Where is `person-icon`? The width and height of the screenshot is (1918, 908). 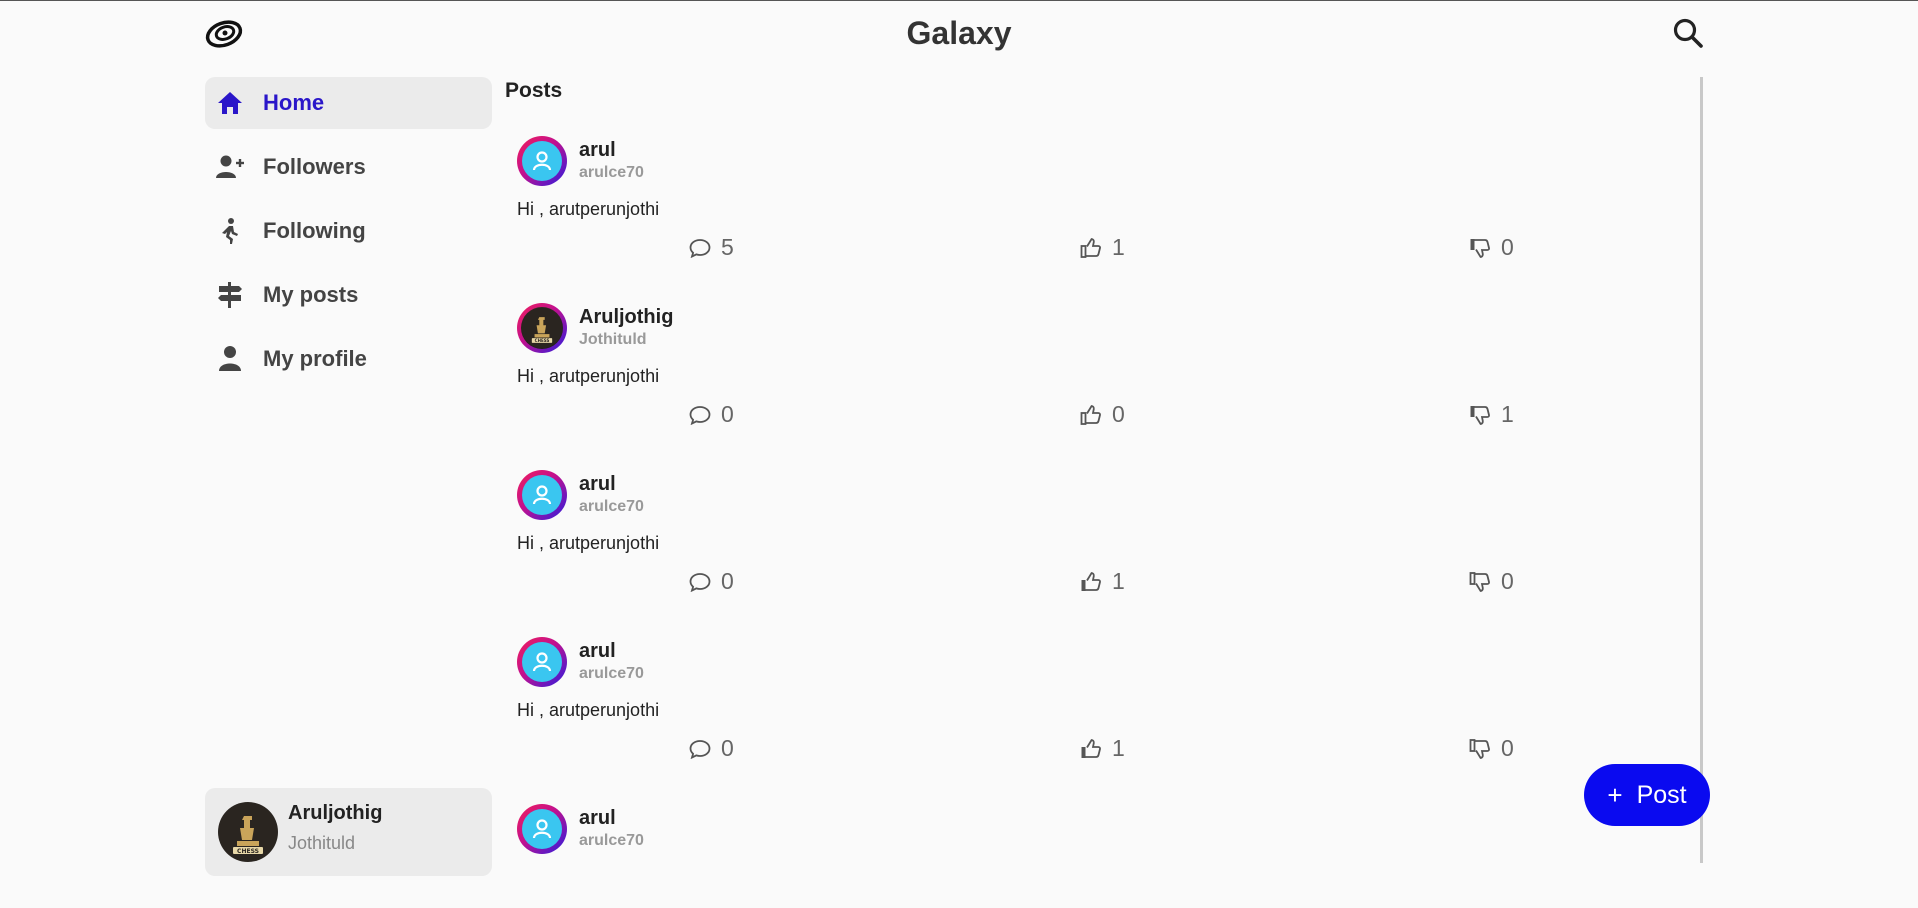 person-icon is located at coordinates (230, 359).